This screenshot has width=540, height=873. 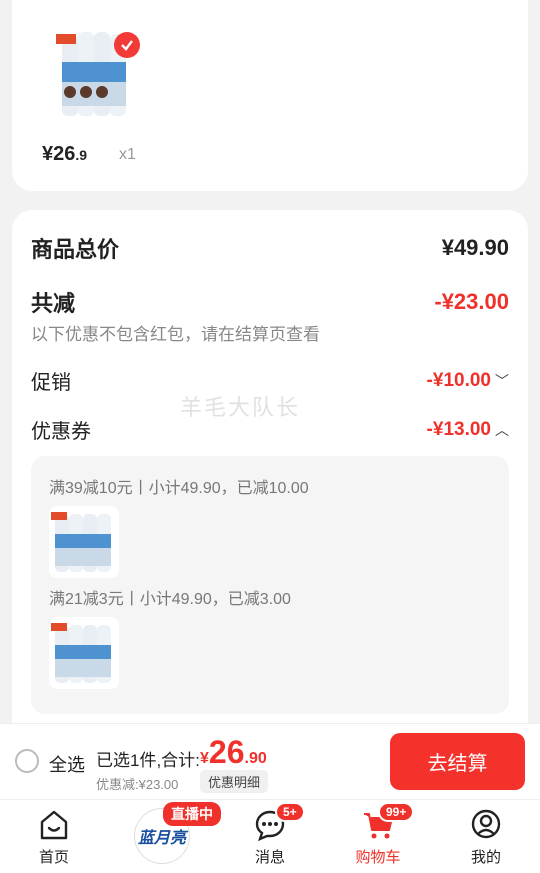 What do you see at coordinates (270, 302) in the screenshot?
I see `discount-row: 共减 -¥23.00` at bounding box center [270, 302].